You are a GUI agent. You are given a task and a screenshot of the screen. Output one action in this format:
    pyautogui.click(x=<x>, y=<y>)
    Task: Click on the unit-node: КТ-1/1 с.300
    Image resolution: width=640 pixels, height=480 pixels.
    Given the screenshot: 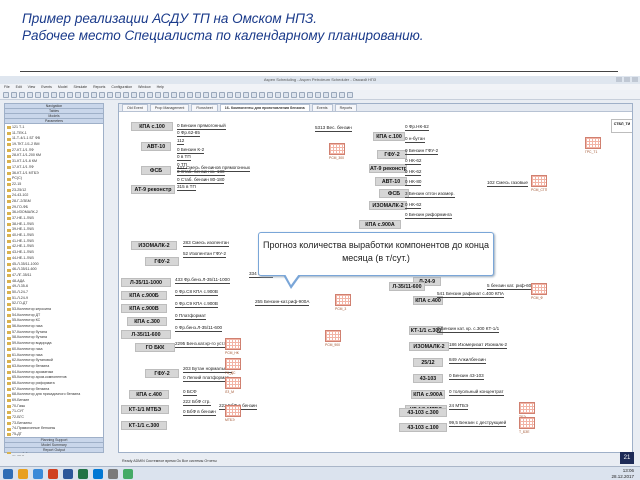 What is the action you would take?
    pyautogui.click(x=144, y=425)
    